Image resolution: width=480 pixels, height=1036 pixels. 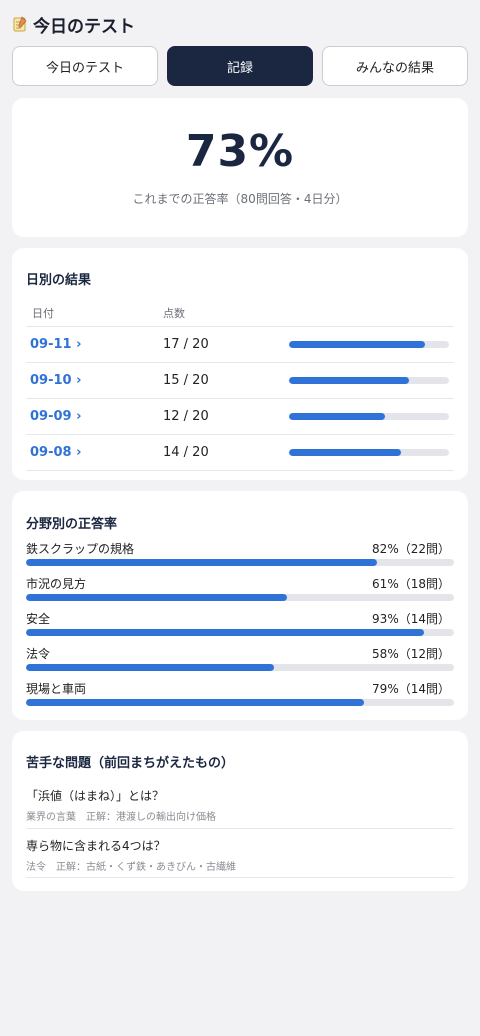 I want to click on field-value: 93%（14問）, so click(x=411, y=619).